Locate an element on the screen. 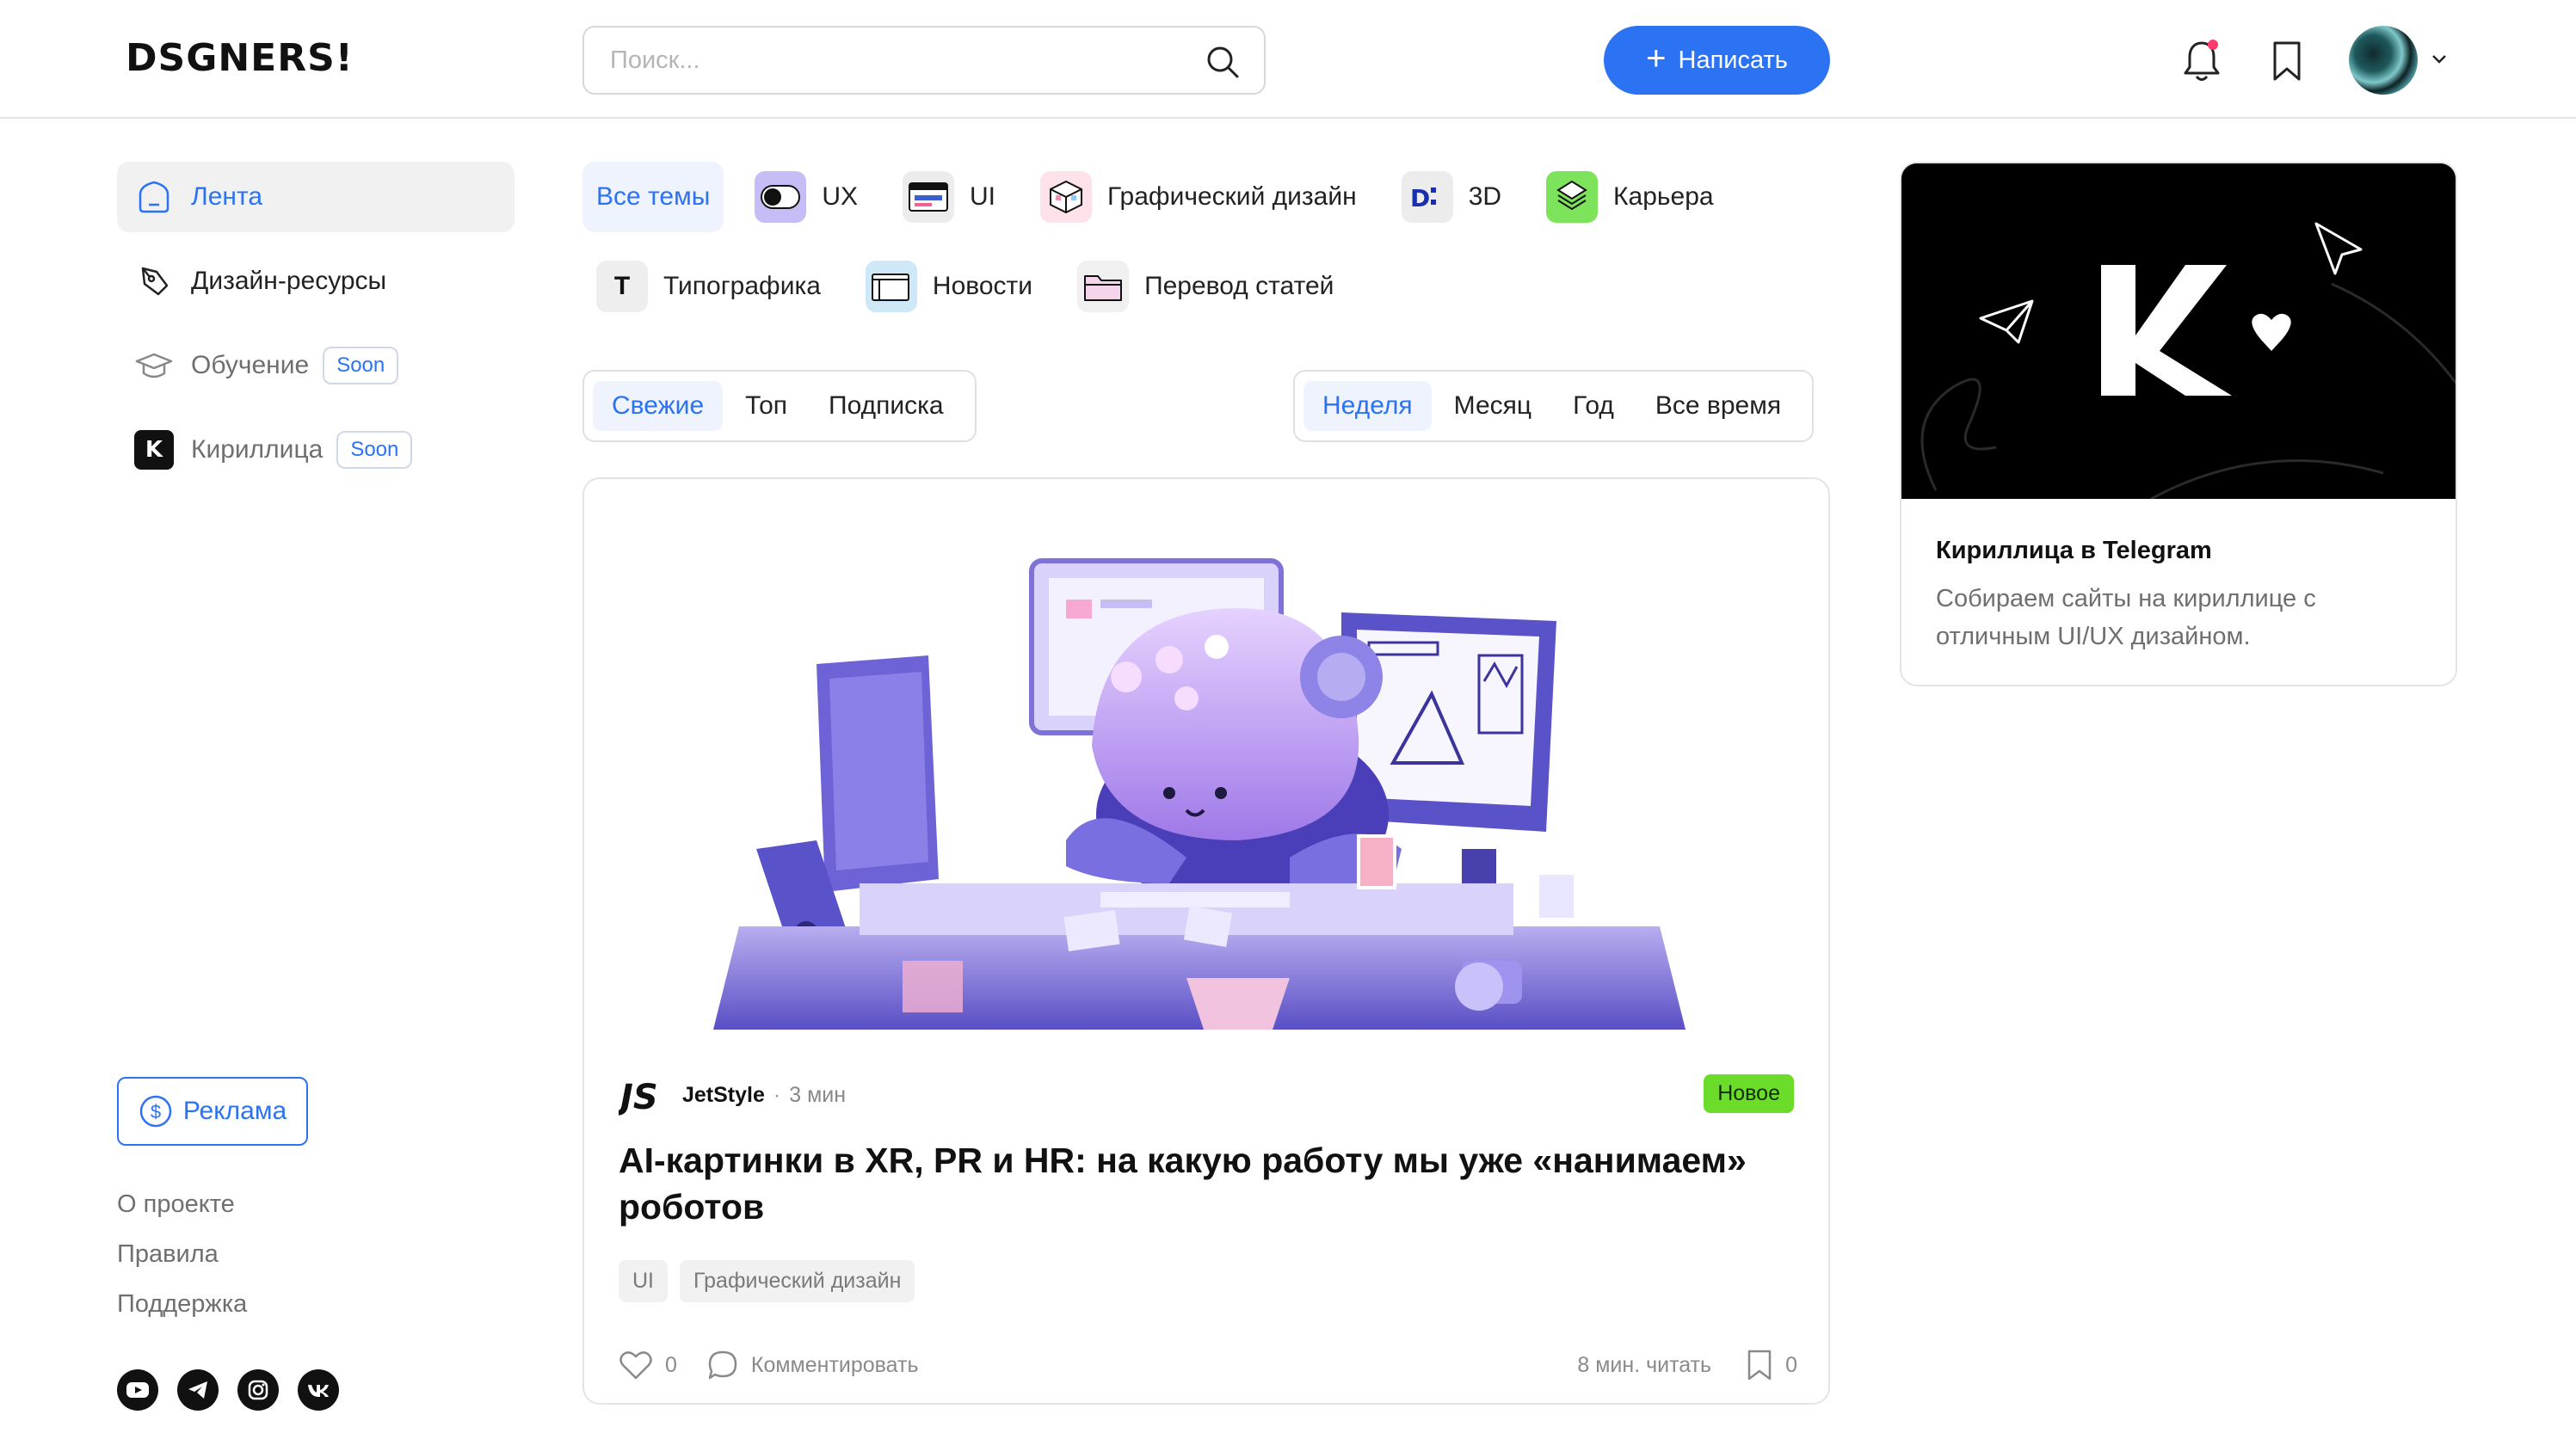 The height and width of the screenshot is (1433, 2576). period-tabs: Неделя Месяц Год Все время is located at coordinates (1554, 406).